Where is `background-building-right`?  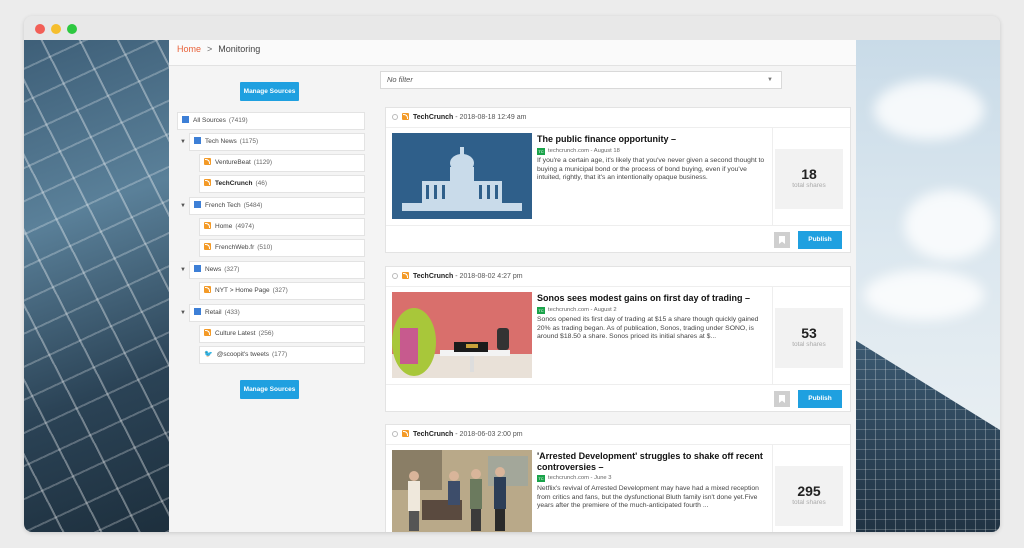
background-building-right is located at coordinates (927, 436).